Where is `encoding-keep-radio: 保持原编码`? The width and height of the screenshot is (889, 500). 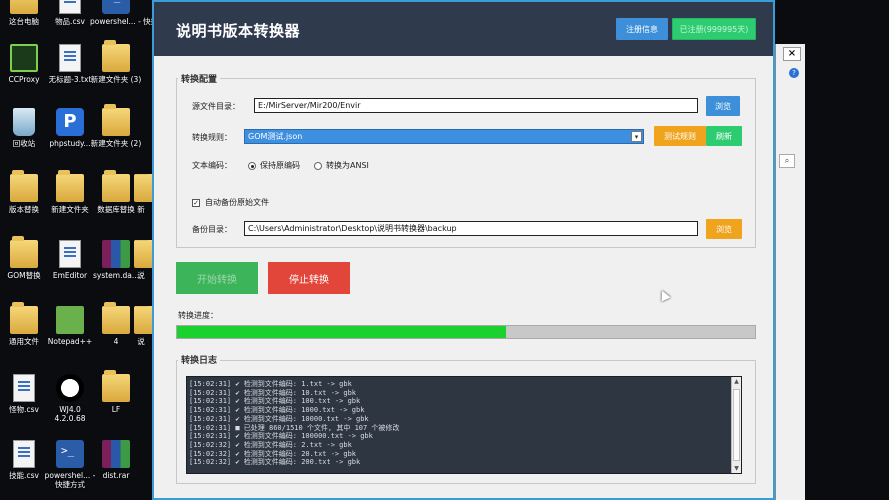 encoding-keep-radio: 保持原编码 is located at coordinates (274, 165).